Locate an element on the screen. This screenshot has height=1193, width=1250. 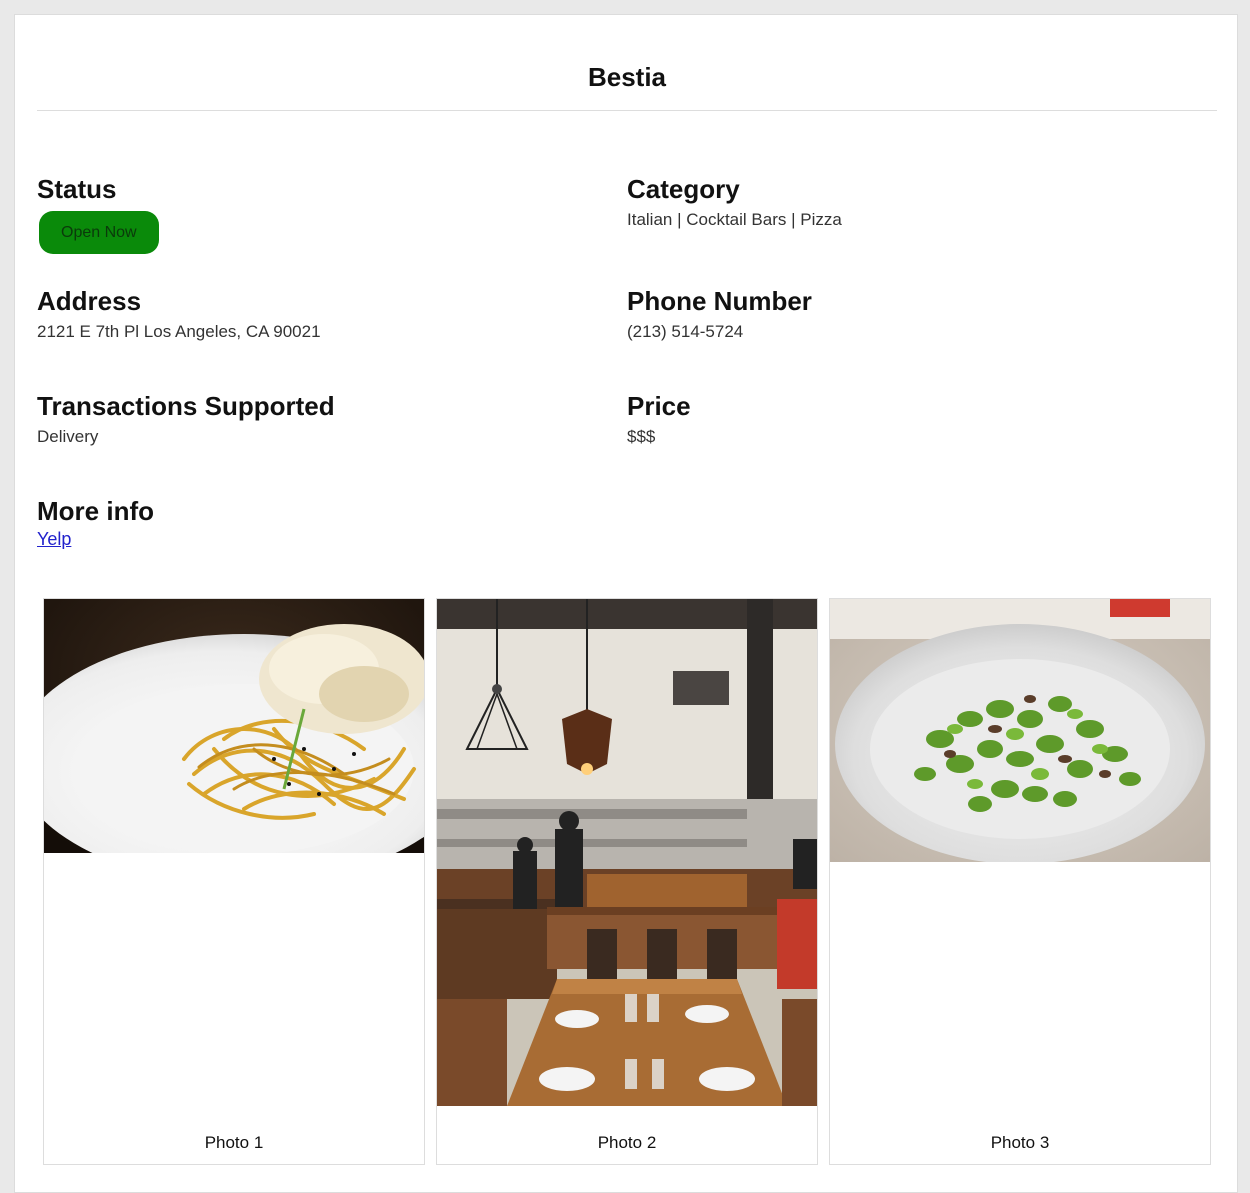
green-vegetable-dish-illustration is located at coordinates (1020, 730).